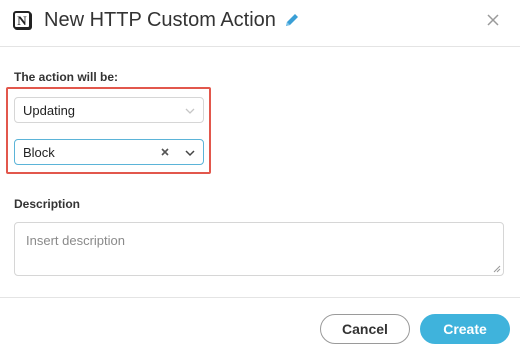 This screenshot has height=354, width=520. I want to click on close-icon, so click(493, 20).